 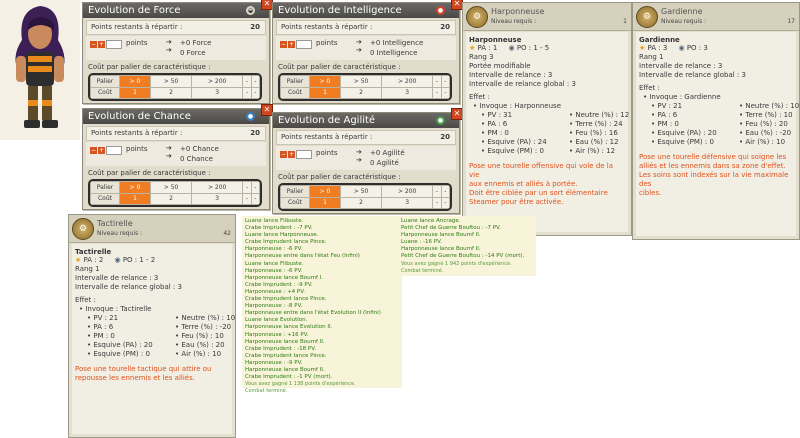 What do you see at coordinates (208, 318) in the screenshot?
I see `stat: Neutre (%) : 10` at bounding box center [208, 318].